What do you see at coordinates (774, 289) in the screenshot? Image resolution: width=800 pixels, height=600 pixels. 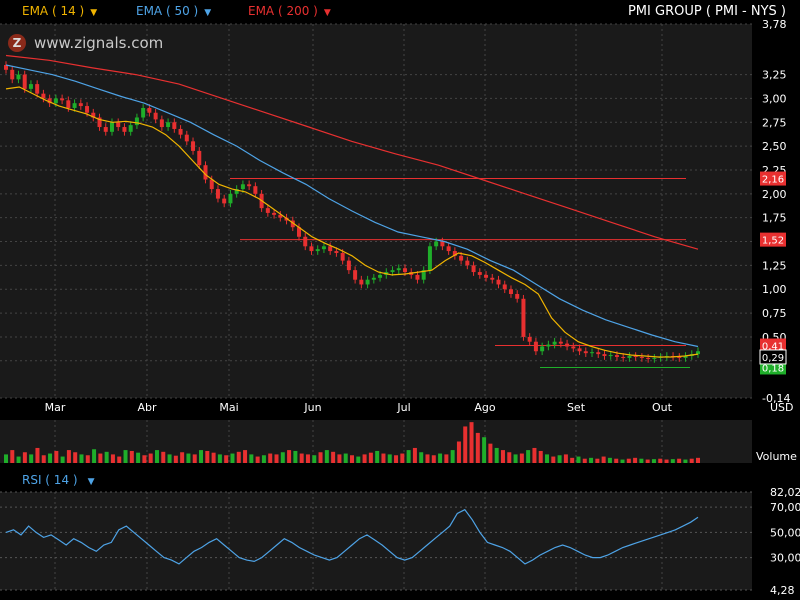 I see `price-tick-label: 1,00` at bounding box center [774, 289].